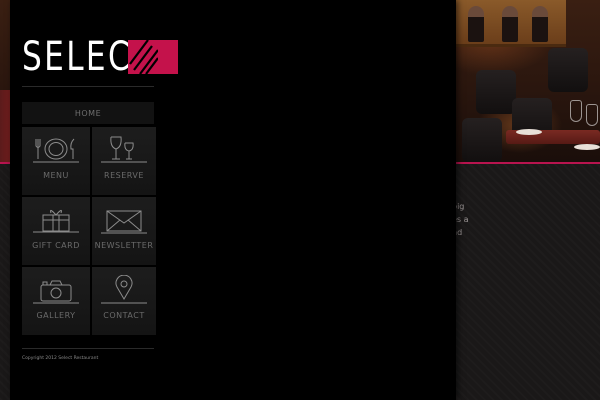 The image size is (600, 400). Describe the element at coordinates (153, 57) in the screenshot. I see `logo-mark-icon` at that location.